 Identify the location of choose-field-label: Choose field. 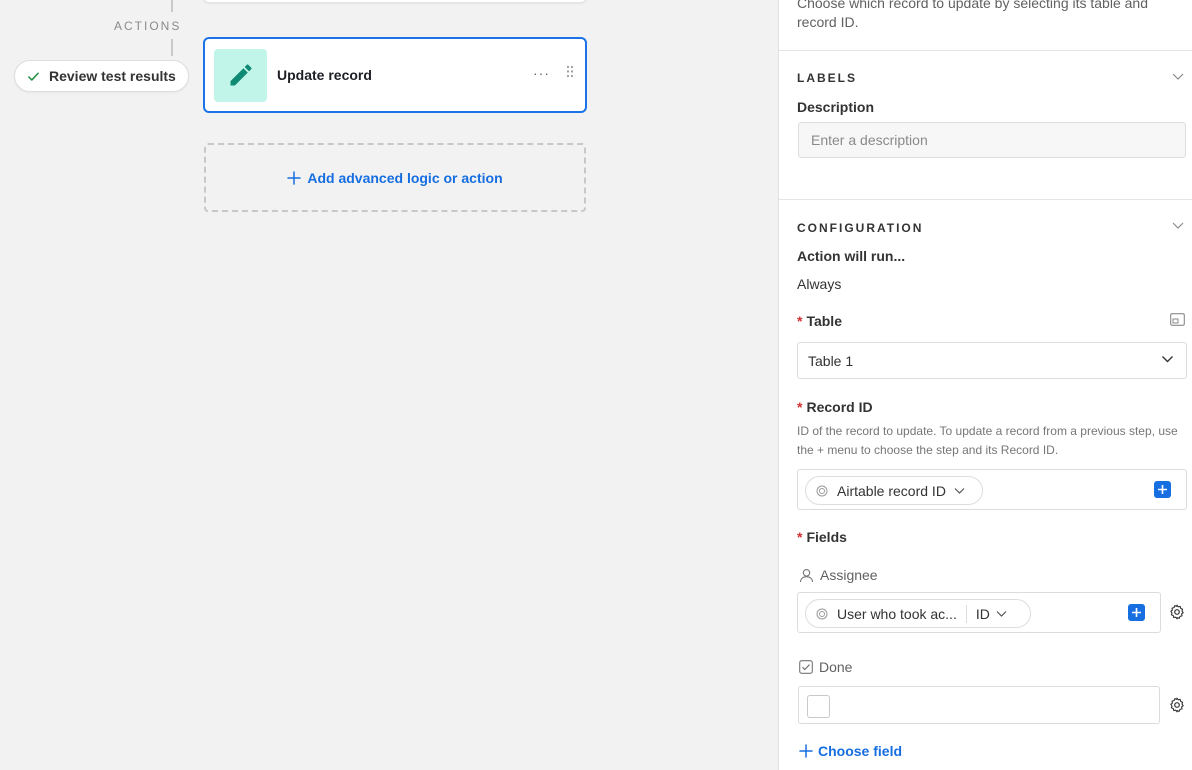
(860, 751).